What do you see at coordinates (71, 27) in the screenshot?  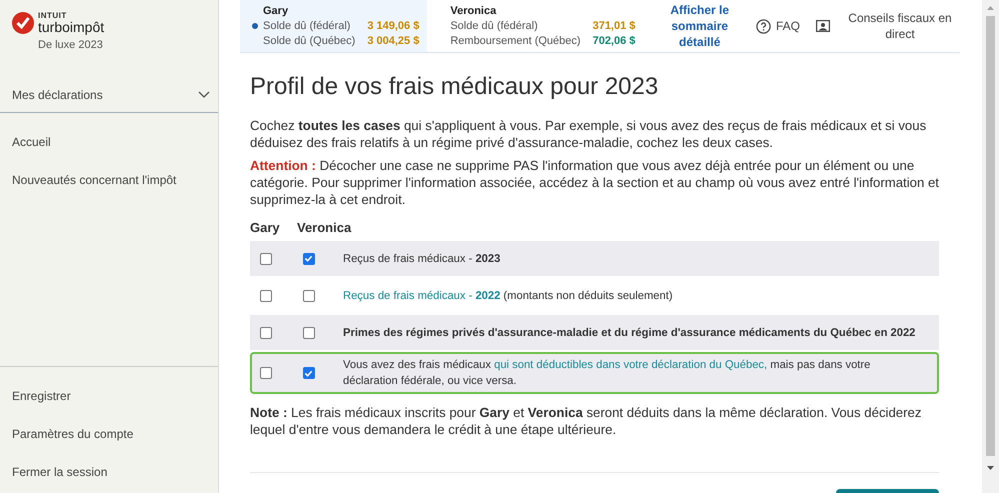 I see `brand-product: turboimpôt` at bounding box center [71, 27].